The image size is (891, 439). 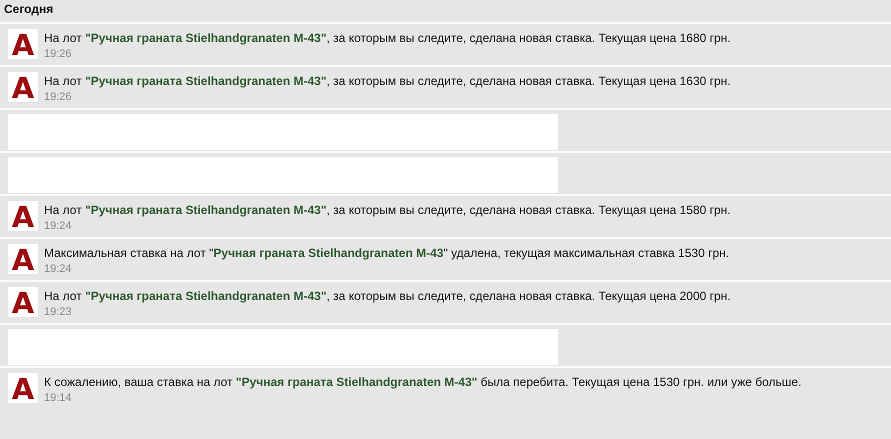 What do you see at coordinates (387, 81) in the screenshot?
I see `notification-text: На лот "Ручная граната Stielhandgranaten M-43", за которым вы следите, сделана новая ставка. Текущая цена 1630 грн.` at bounding box center [387, 81].